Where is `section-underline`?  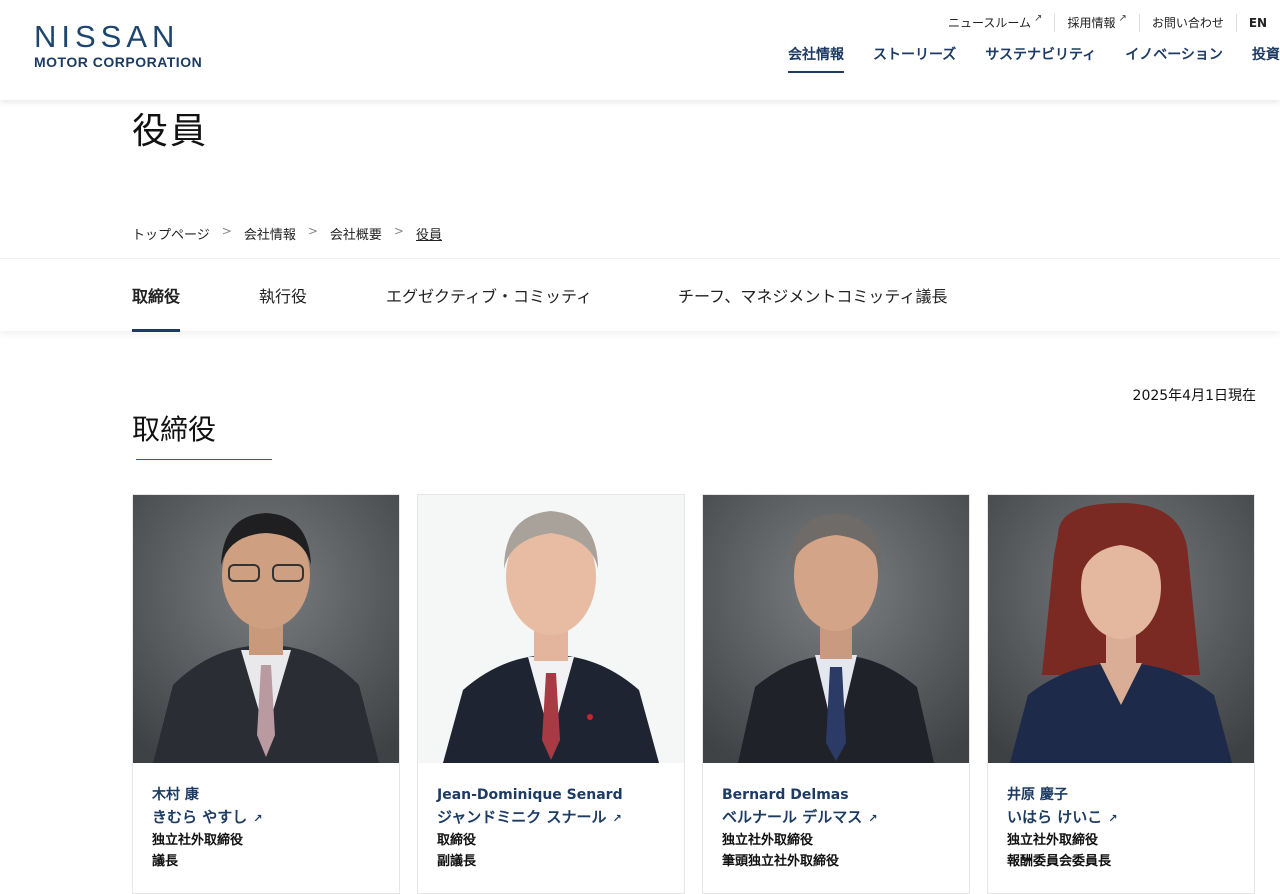 section-underline is located at coordinates (204, 459).